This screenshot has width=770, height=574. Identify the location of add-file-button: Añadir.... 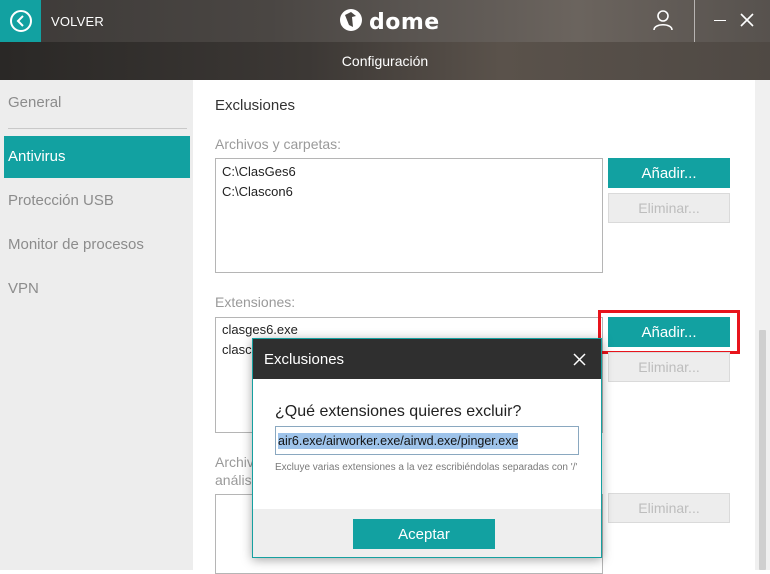
(669, 173).